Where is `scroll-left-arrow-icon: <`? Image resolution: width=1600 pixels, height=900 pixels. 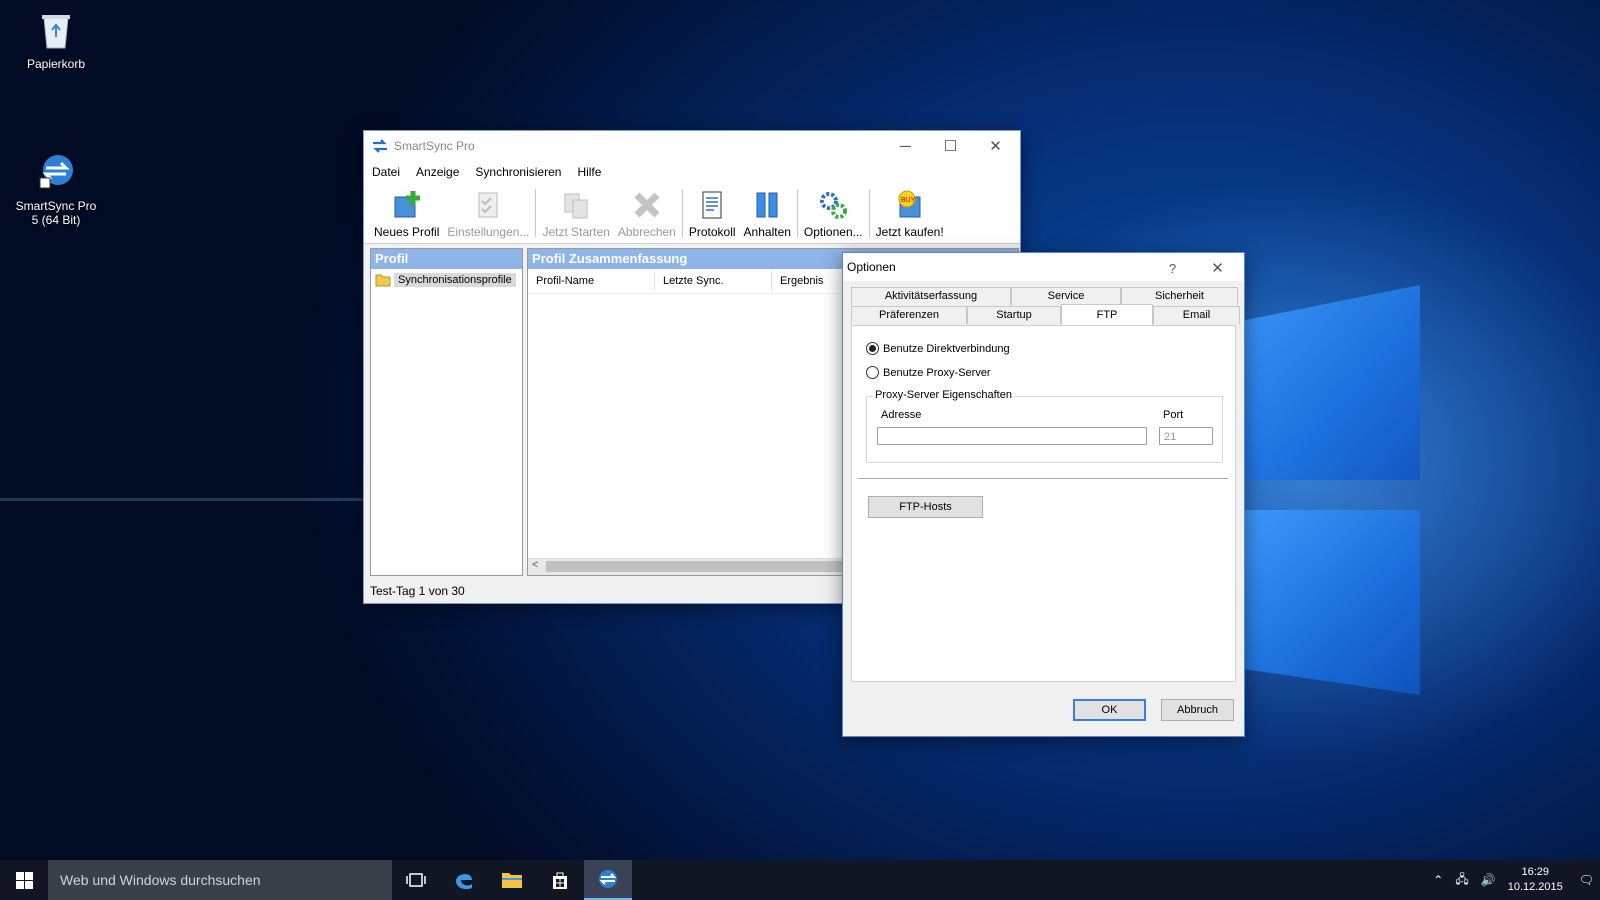 scroll-left-arrow-icon: < is located at coordinates (535, 565).